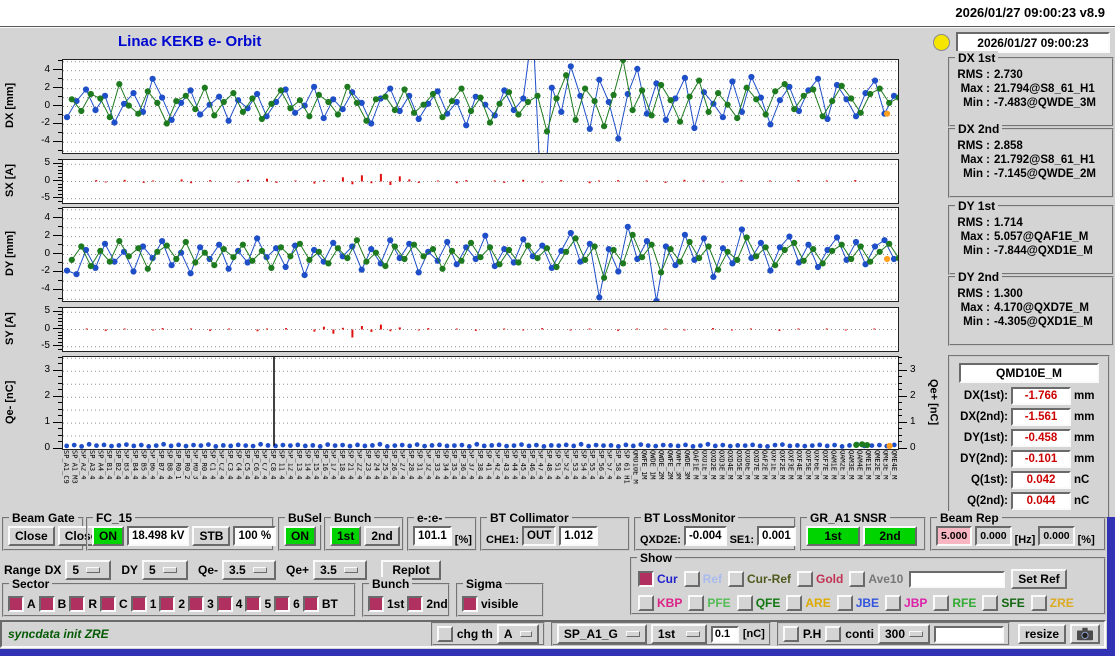 The height and width of the screenshot is (656, 1115). Describe the element at coordinates (646, 579) in the screenshot. I see `show-cur-checkbox` at that location.